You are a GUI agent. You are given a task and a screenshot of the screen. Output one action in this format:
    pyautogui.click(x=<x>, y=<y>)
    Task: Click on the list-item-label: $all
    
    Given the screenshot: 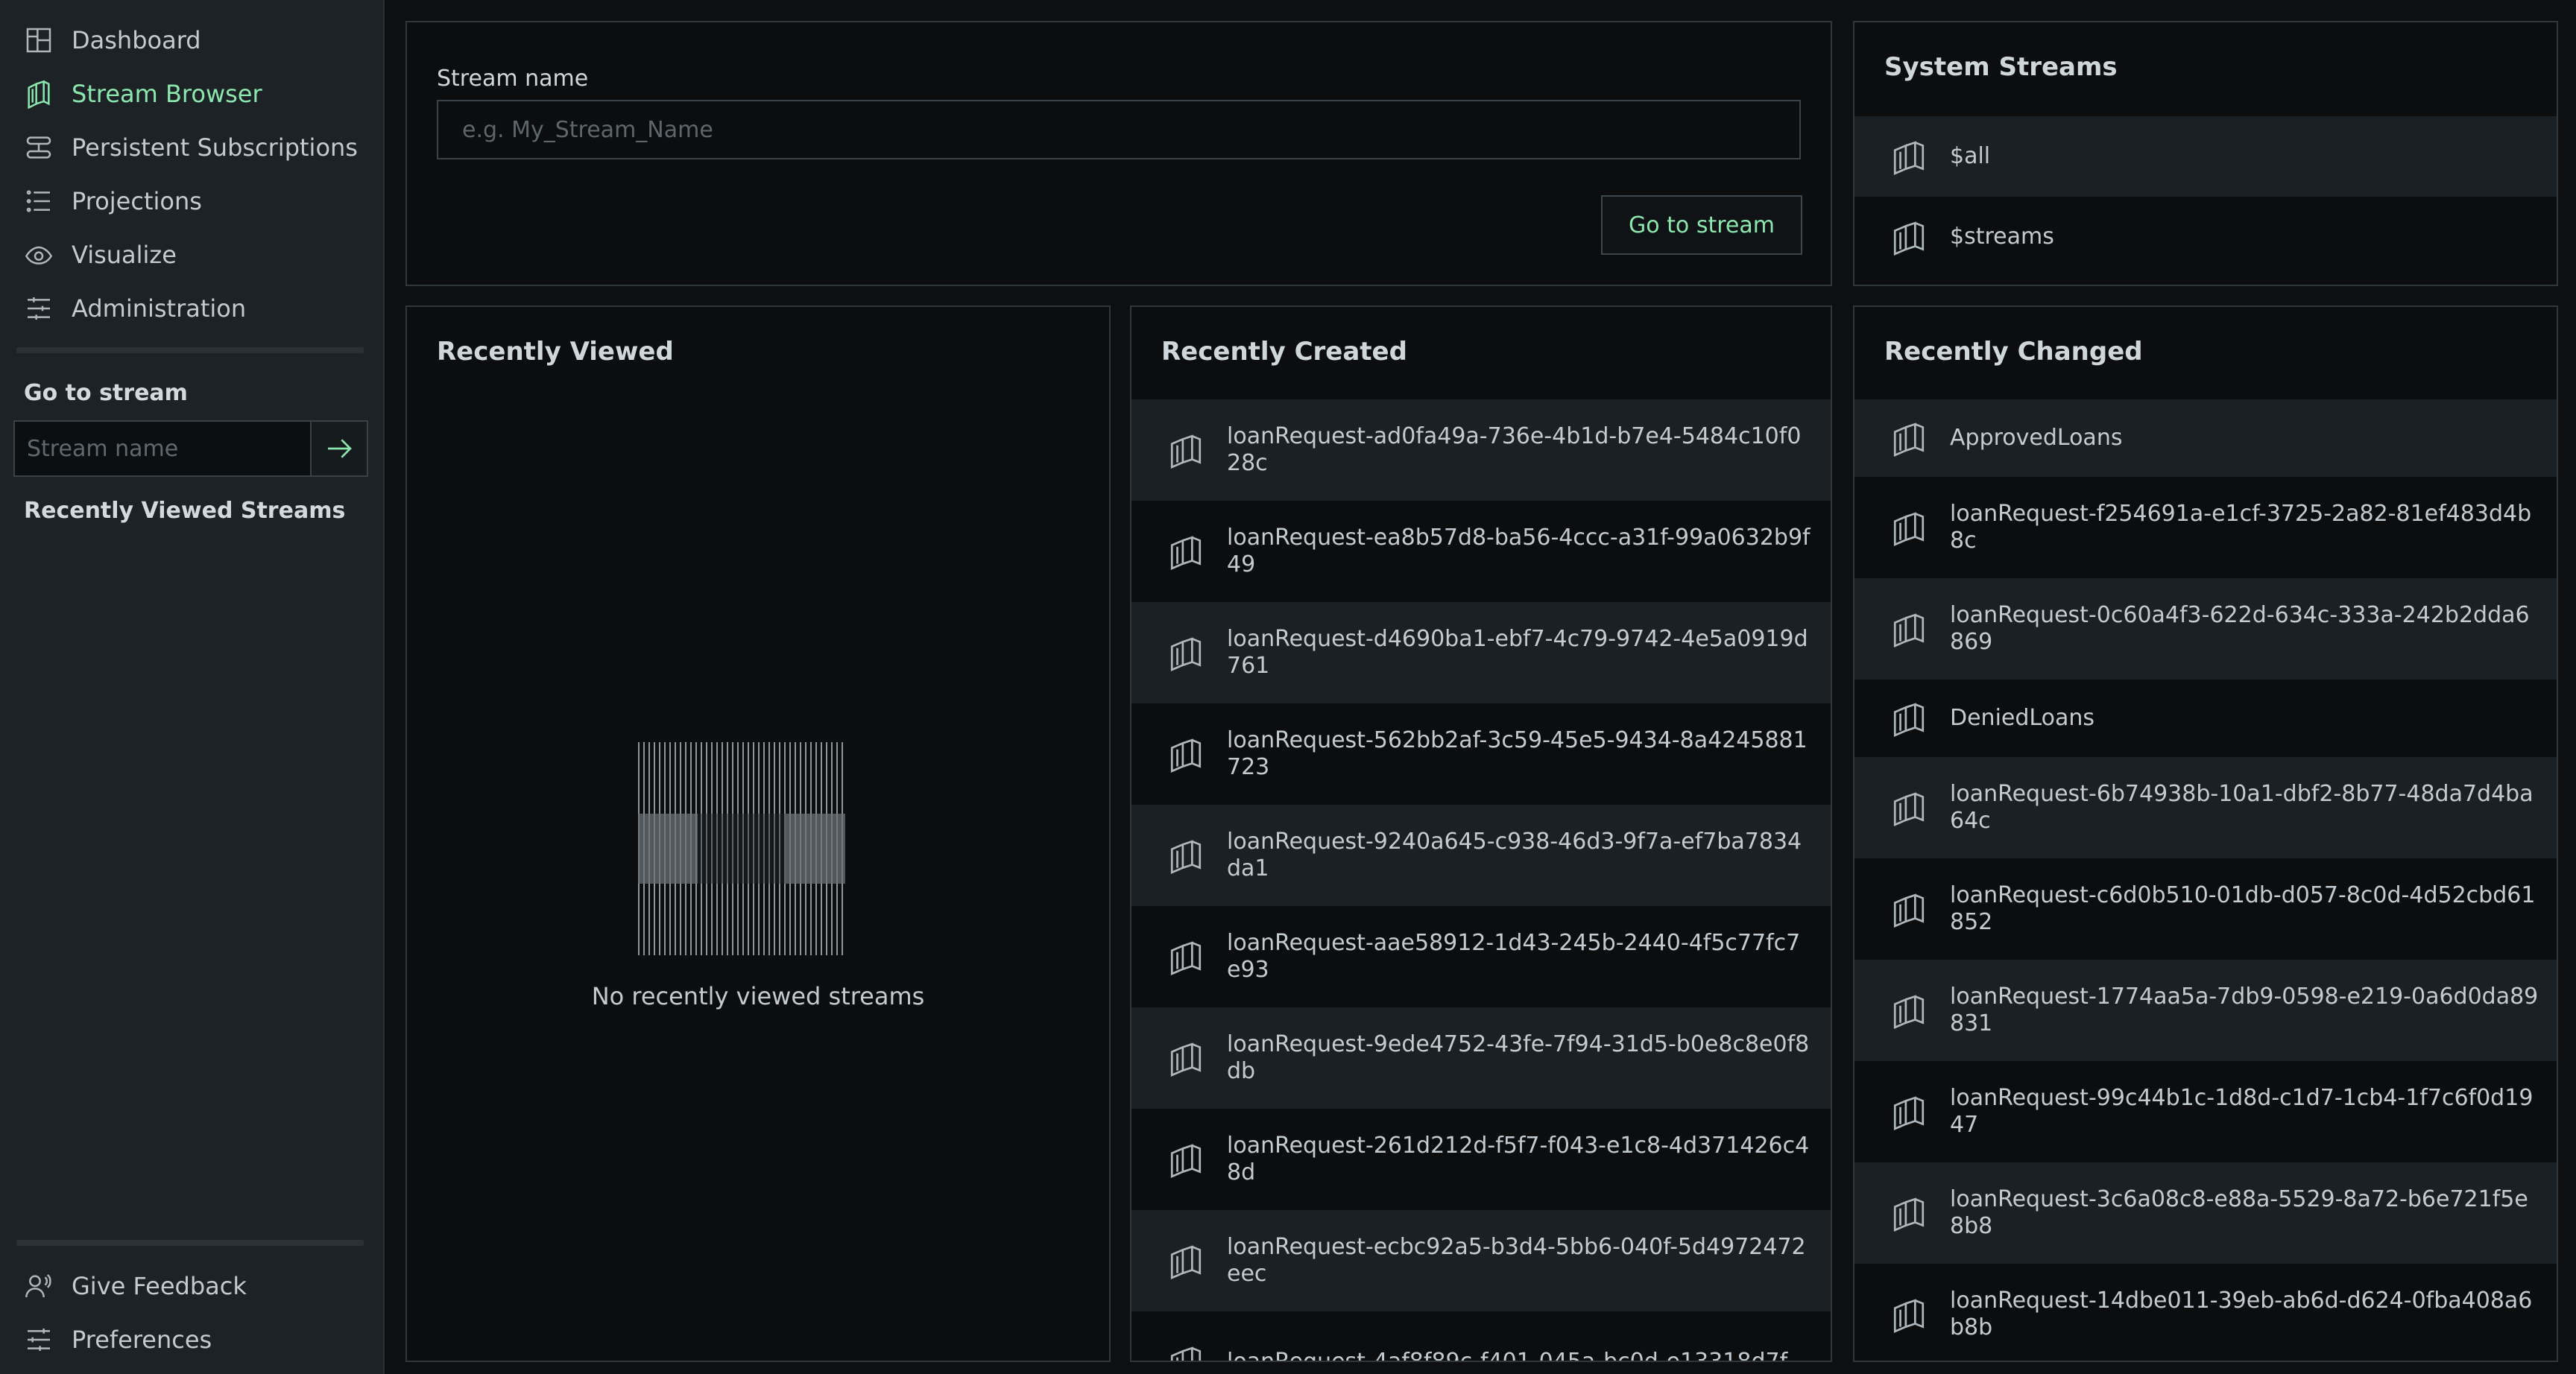 What is the action you would take?
    pyautogui.click(x=1970, y=156)
    